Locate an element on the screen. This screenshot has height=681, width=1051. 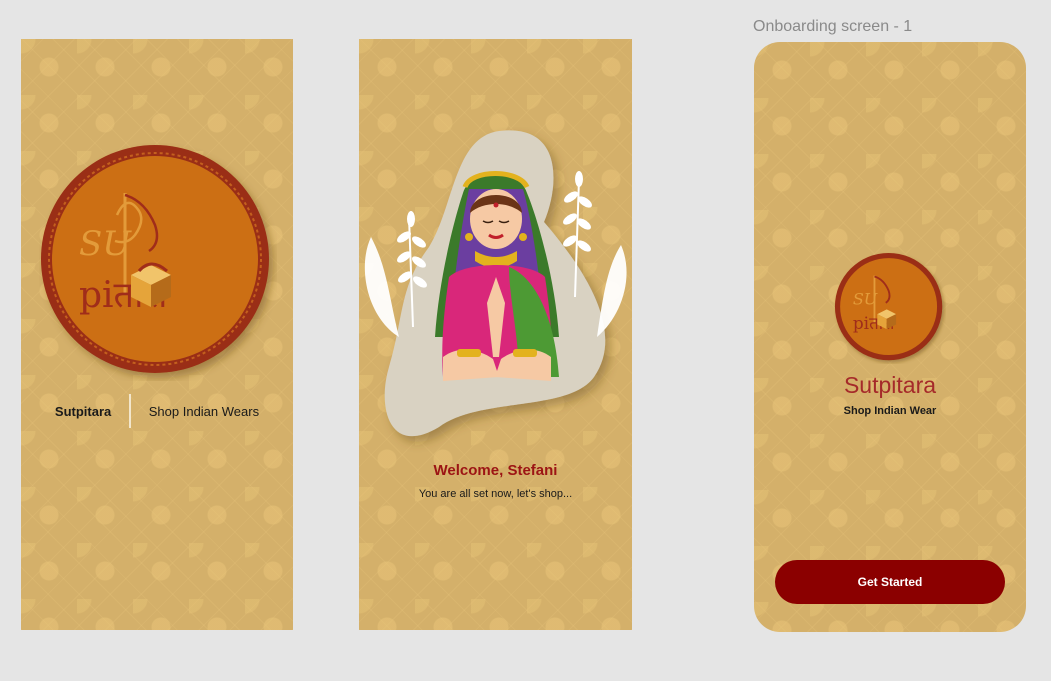
sutpitara-logo: SU piतारा is located at coordinates (155, 259).